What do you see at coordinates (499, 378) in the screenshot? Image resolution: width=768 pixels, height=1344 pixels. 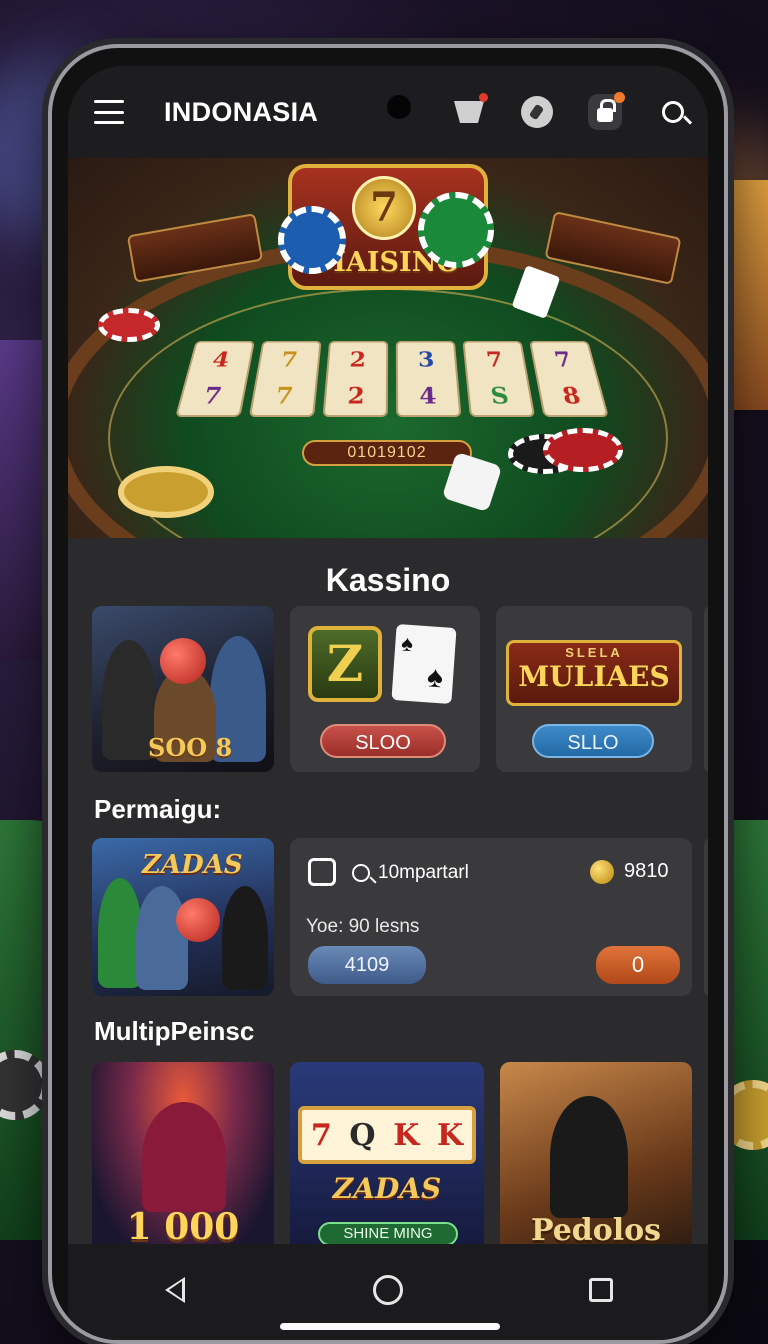 I see `number-tile: 7S` at bounding box center [499, 378].